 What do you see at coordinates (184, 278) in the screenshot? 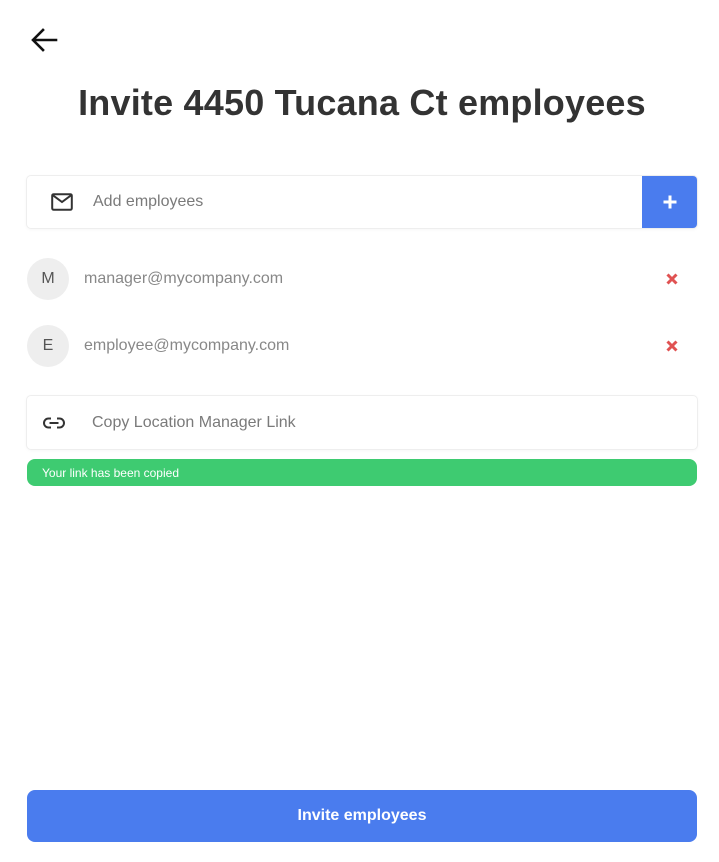
I see `invitee-email: manager@mycompany.com` at bounding box center [184, 278].